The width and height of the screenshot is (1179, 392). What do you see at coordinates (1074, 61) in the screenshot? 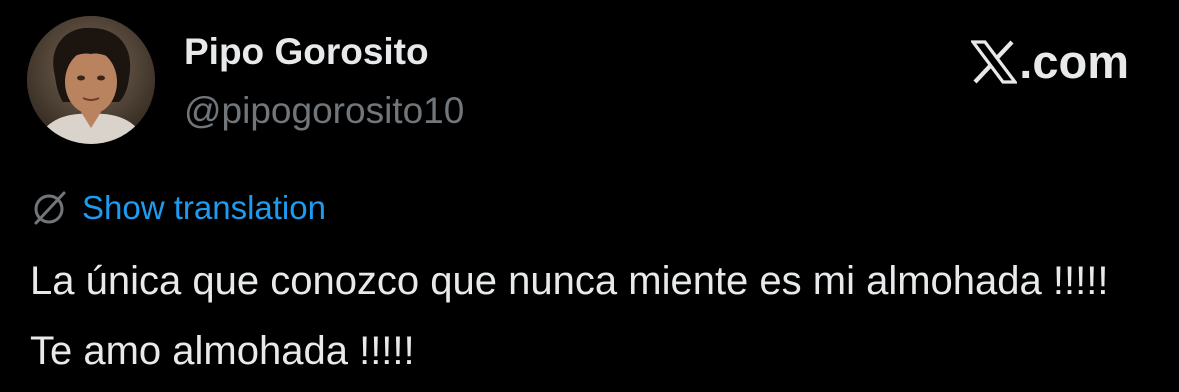
I see `brand-domain-suffix: .com` at bounding box center [1074, 61].